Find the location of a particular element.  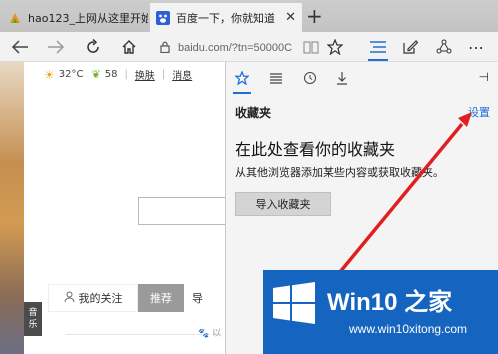

hub-tabs: ⊣ is located at coordinates (362, 78).